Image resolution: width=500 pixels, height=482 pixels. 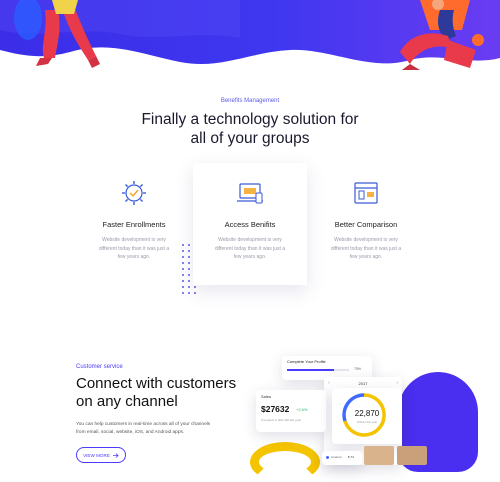 I want to click on card-title: Faster Enrollments, so click(x=134, y=224).